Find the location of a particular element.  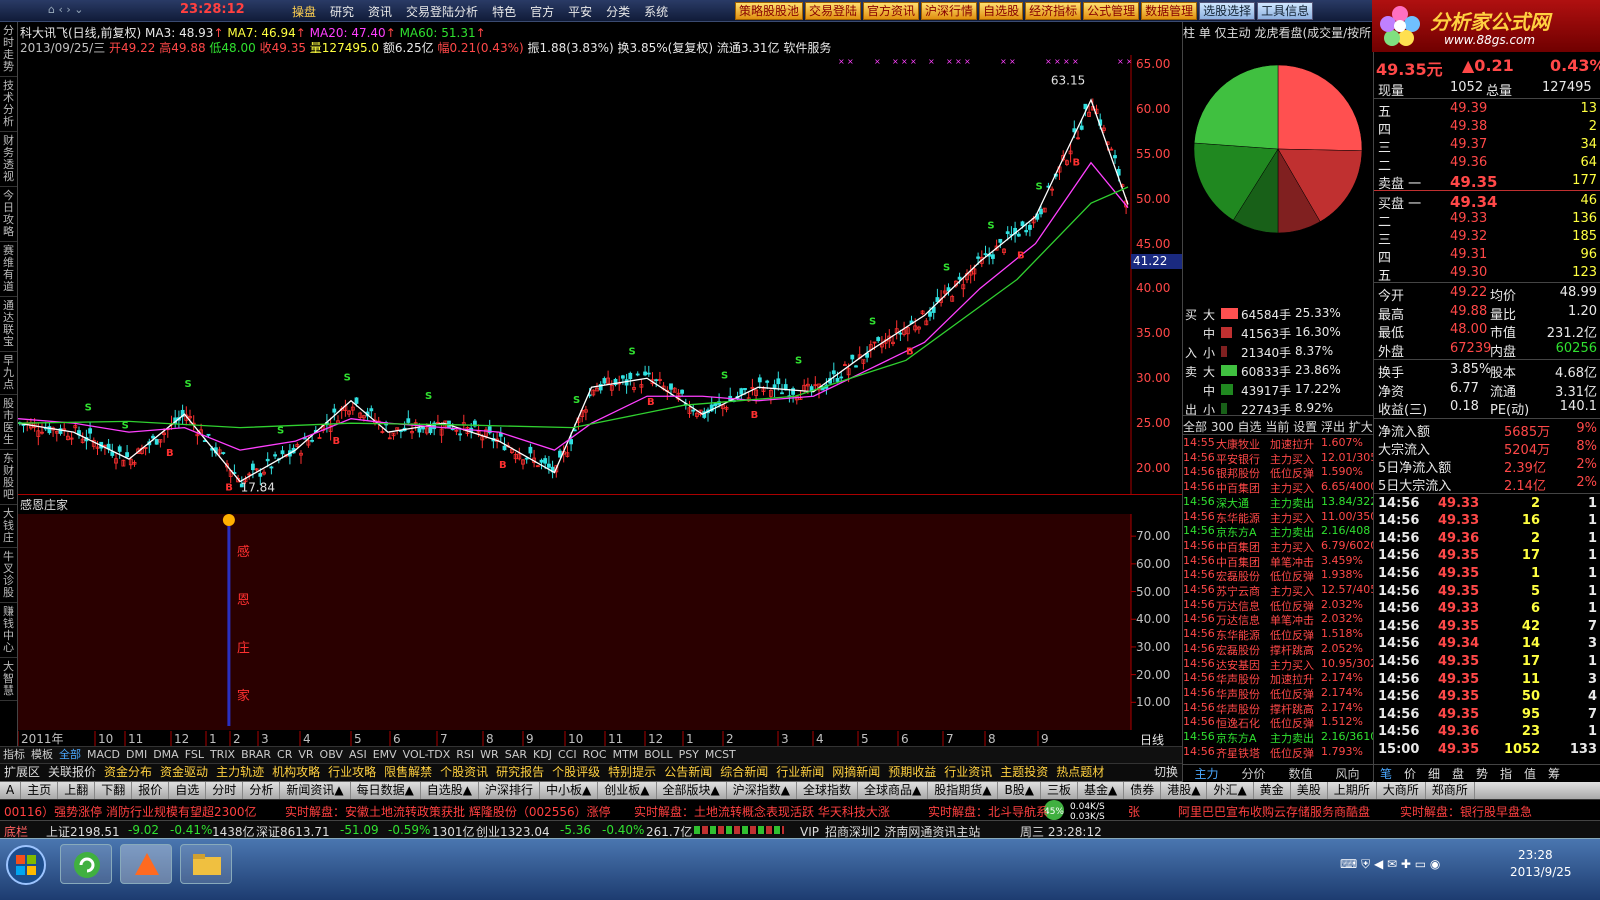

menu-item: 研究 is located at coordinates (342, 11).